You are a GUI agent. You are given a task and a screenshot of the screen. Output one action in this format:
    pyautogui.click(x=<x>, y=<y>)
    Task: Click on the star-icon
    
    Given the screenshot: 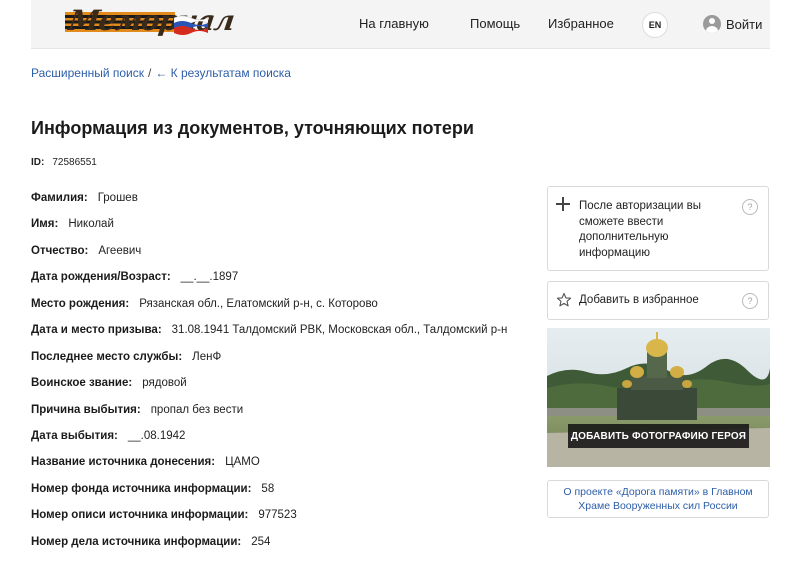 What is the action you would take?
    pyautogui.click(x=564, y=299)
    